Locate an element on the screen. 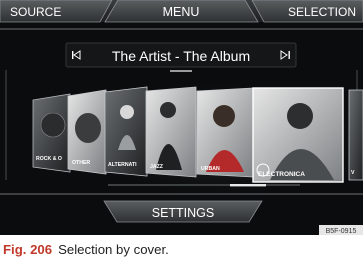 The height and width of the screenshot is (262, 363). menu-tab: MENU is located at coordinates (181, 11).